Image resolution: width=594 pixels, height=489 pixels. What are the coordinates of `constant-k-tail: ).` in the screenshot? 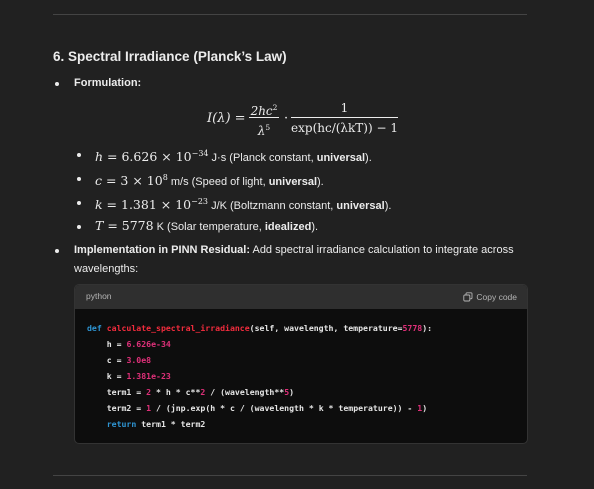 It's located at (388, 206).